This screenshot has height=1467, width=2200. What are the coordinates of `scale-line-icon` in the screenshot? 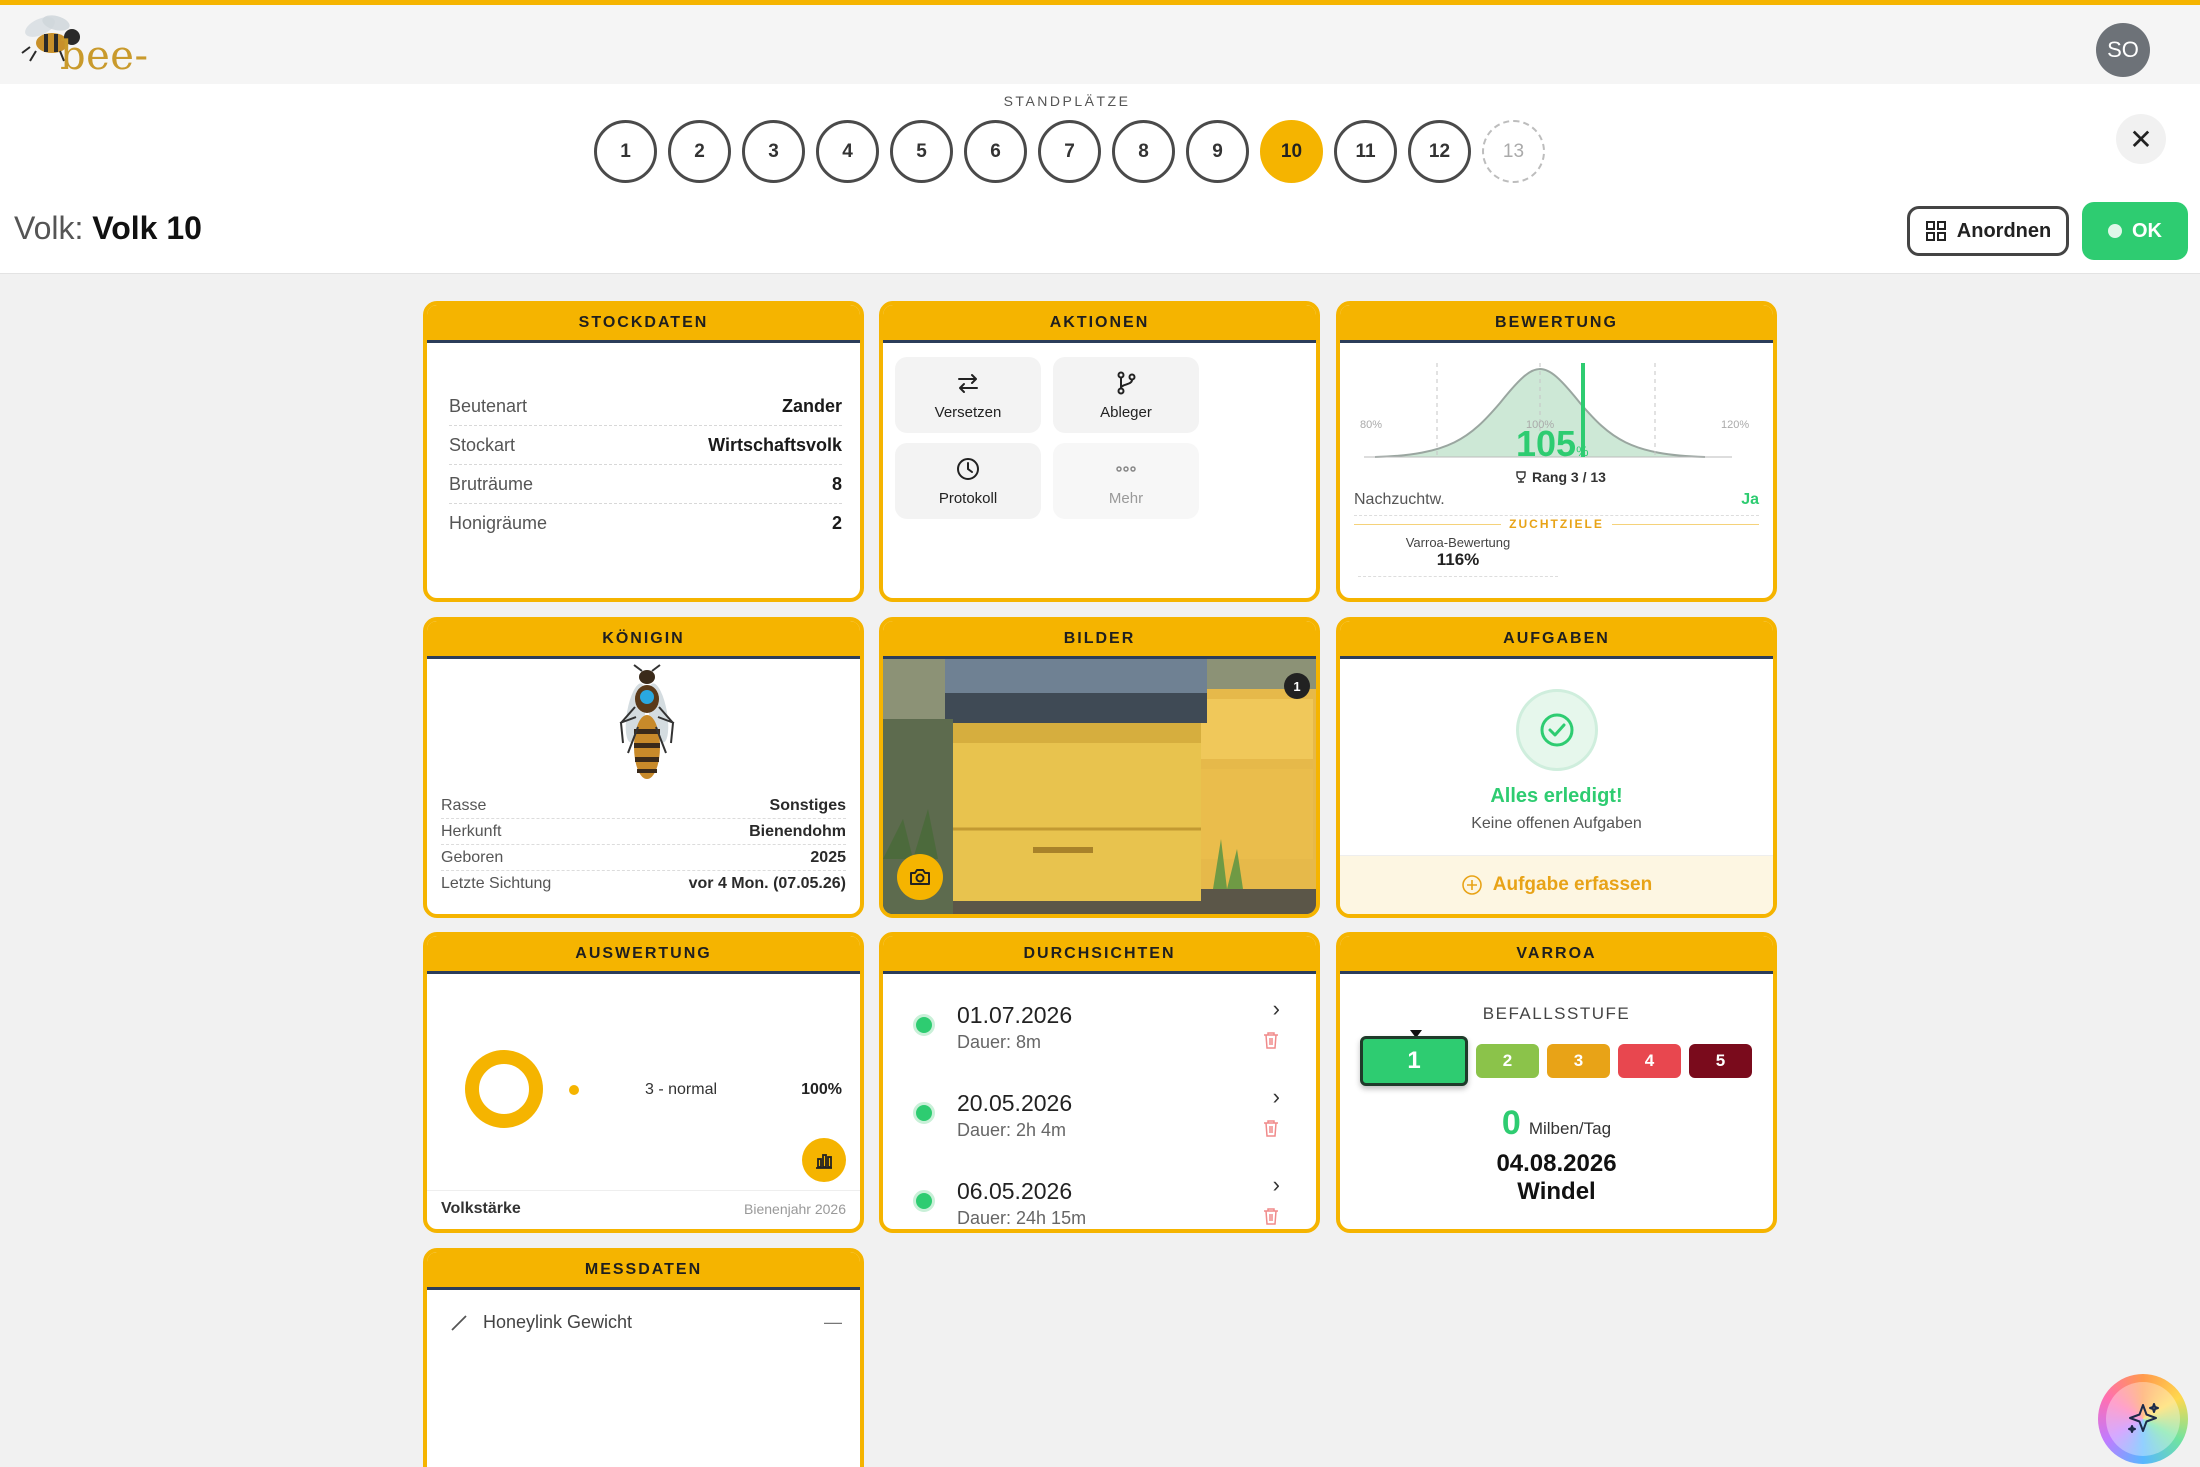 It's located at (459, 1322).